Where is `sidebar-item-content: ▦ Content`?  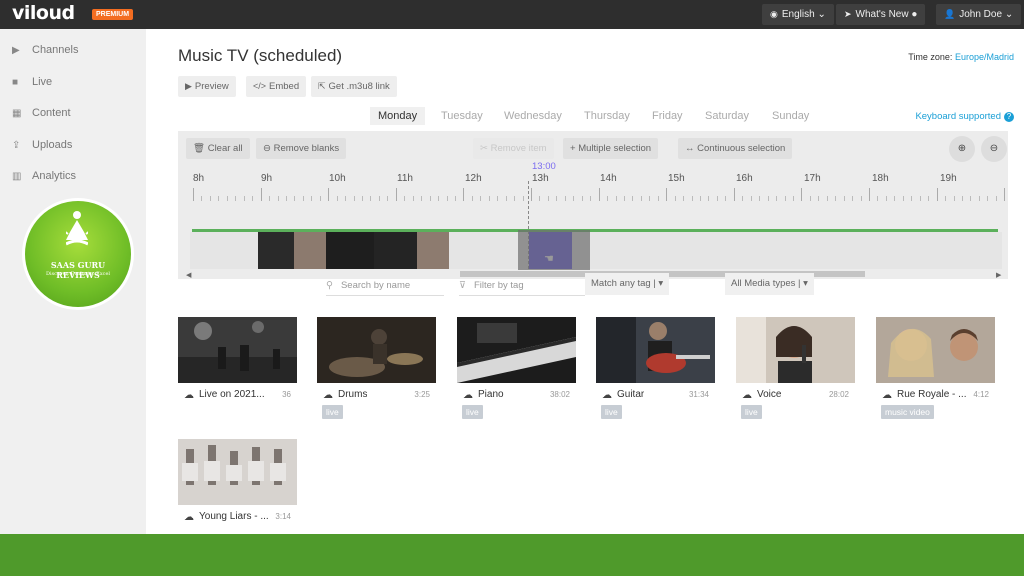 sidebar-item-content: ▦ Content is located at coordinates (41, 117).